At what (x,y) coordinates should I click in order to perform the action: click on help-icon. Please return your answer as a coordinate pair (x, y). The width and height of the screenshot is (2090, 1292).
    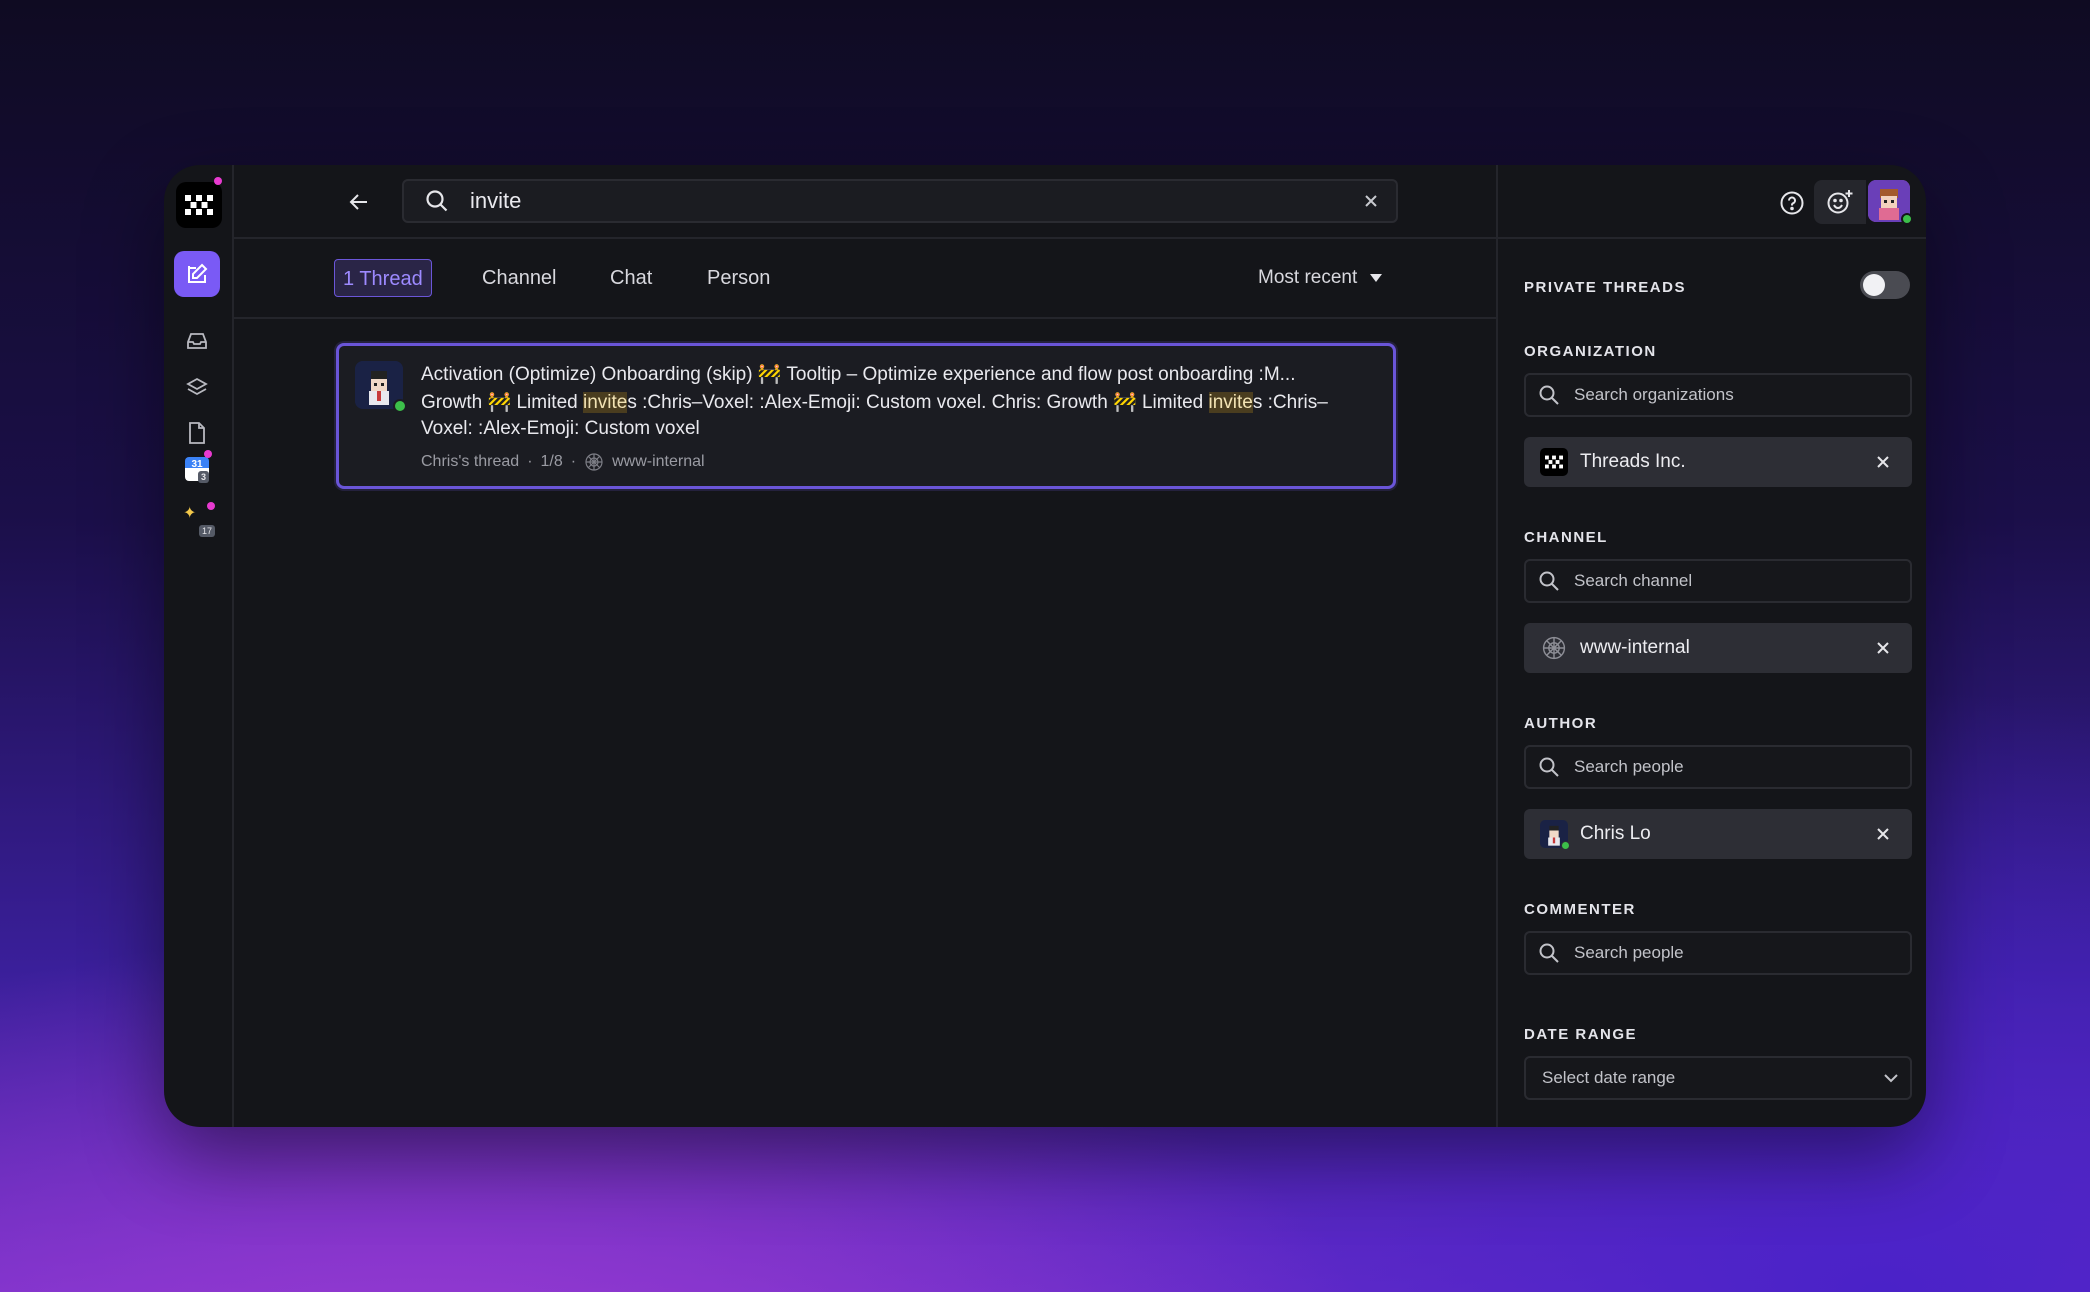
    Looking at the image, I should click on (1792, 203).